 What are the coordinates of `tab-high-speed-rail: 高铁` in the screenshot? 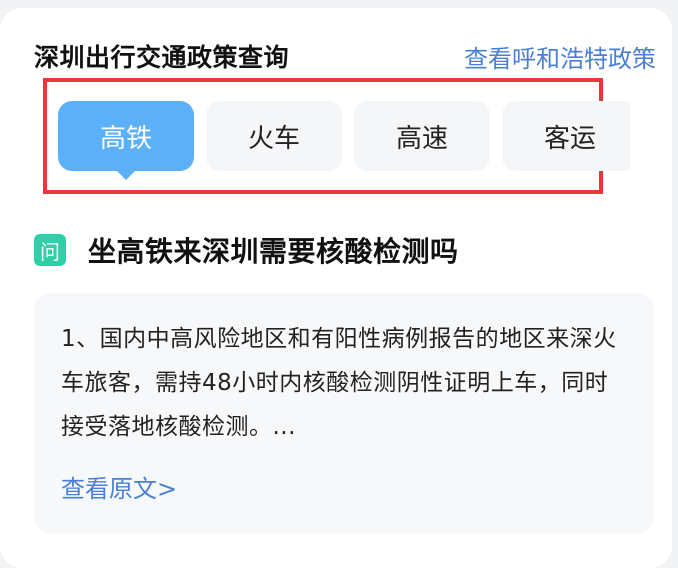 It's located at (126, 140).